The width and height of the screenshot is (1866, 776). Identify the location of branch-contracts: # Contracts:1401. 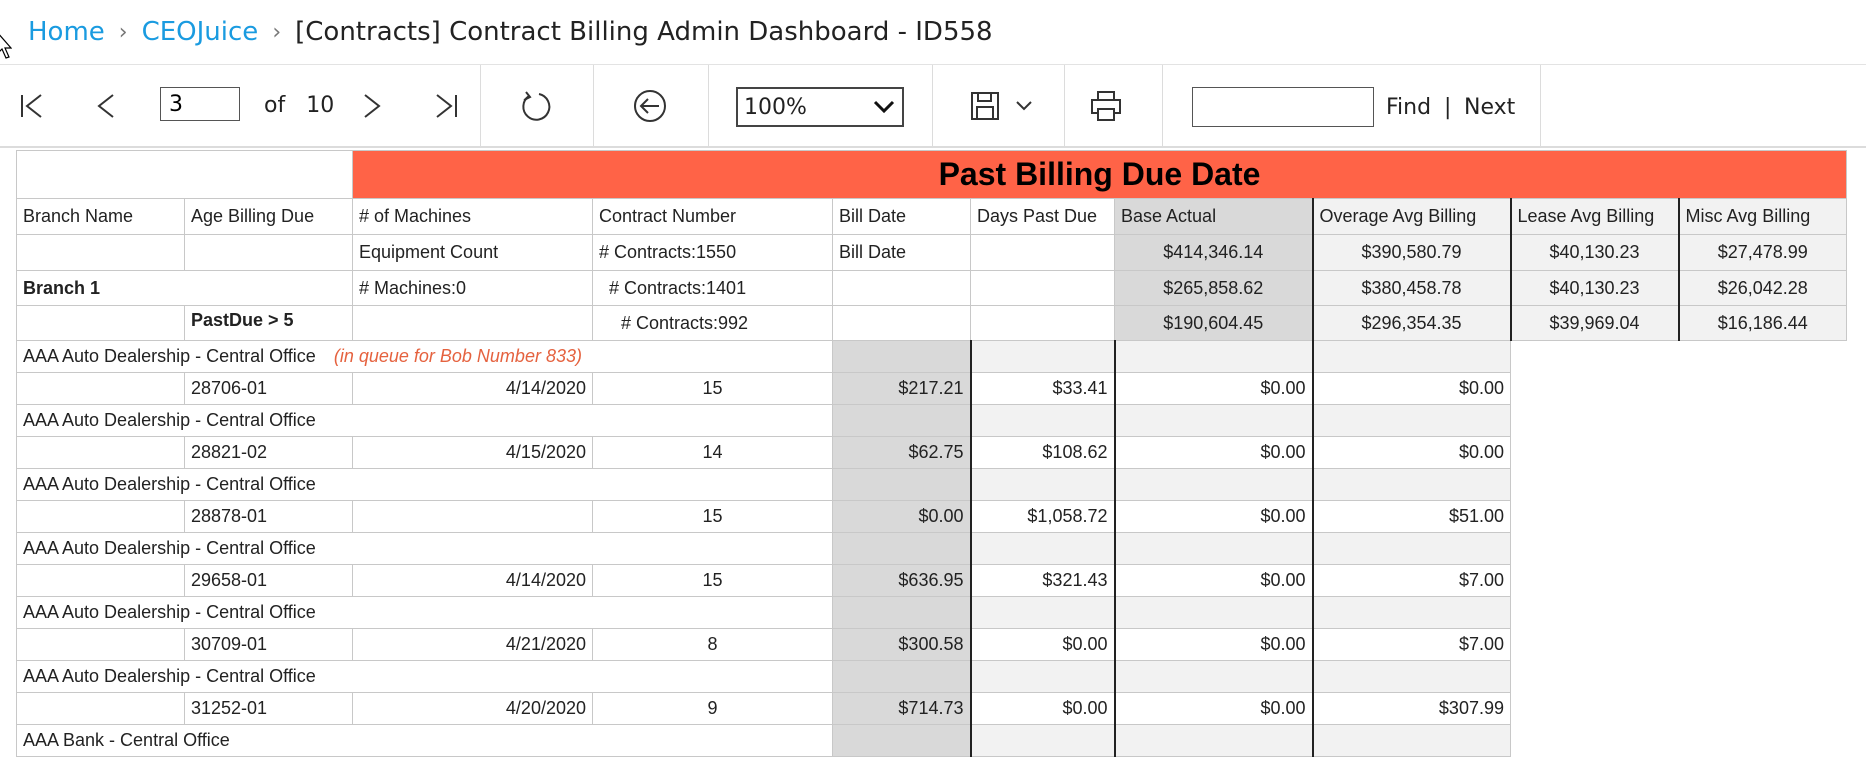
(712, 288).